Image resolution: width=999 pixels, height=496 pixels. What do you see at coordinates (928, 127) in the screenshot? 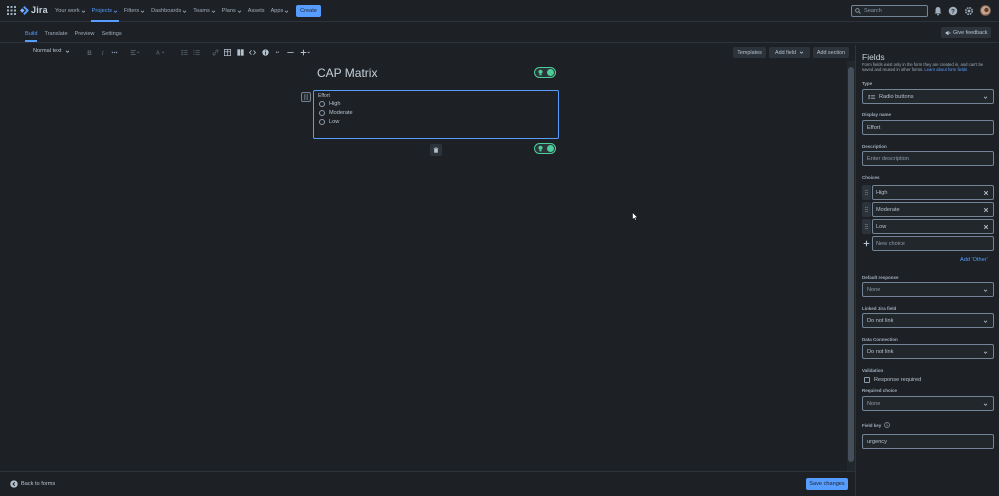
I see `display-name-input: Effort` at bounding box center [928, 127].